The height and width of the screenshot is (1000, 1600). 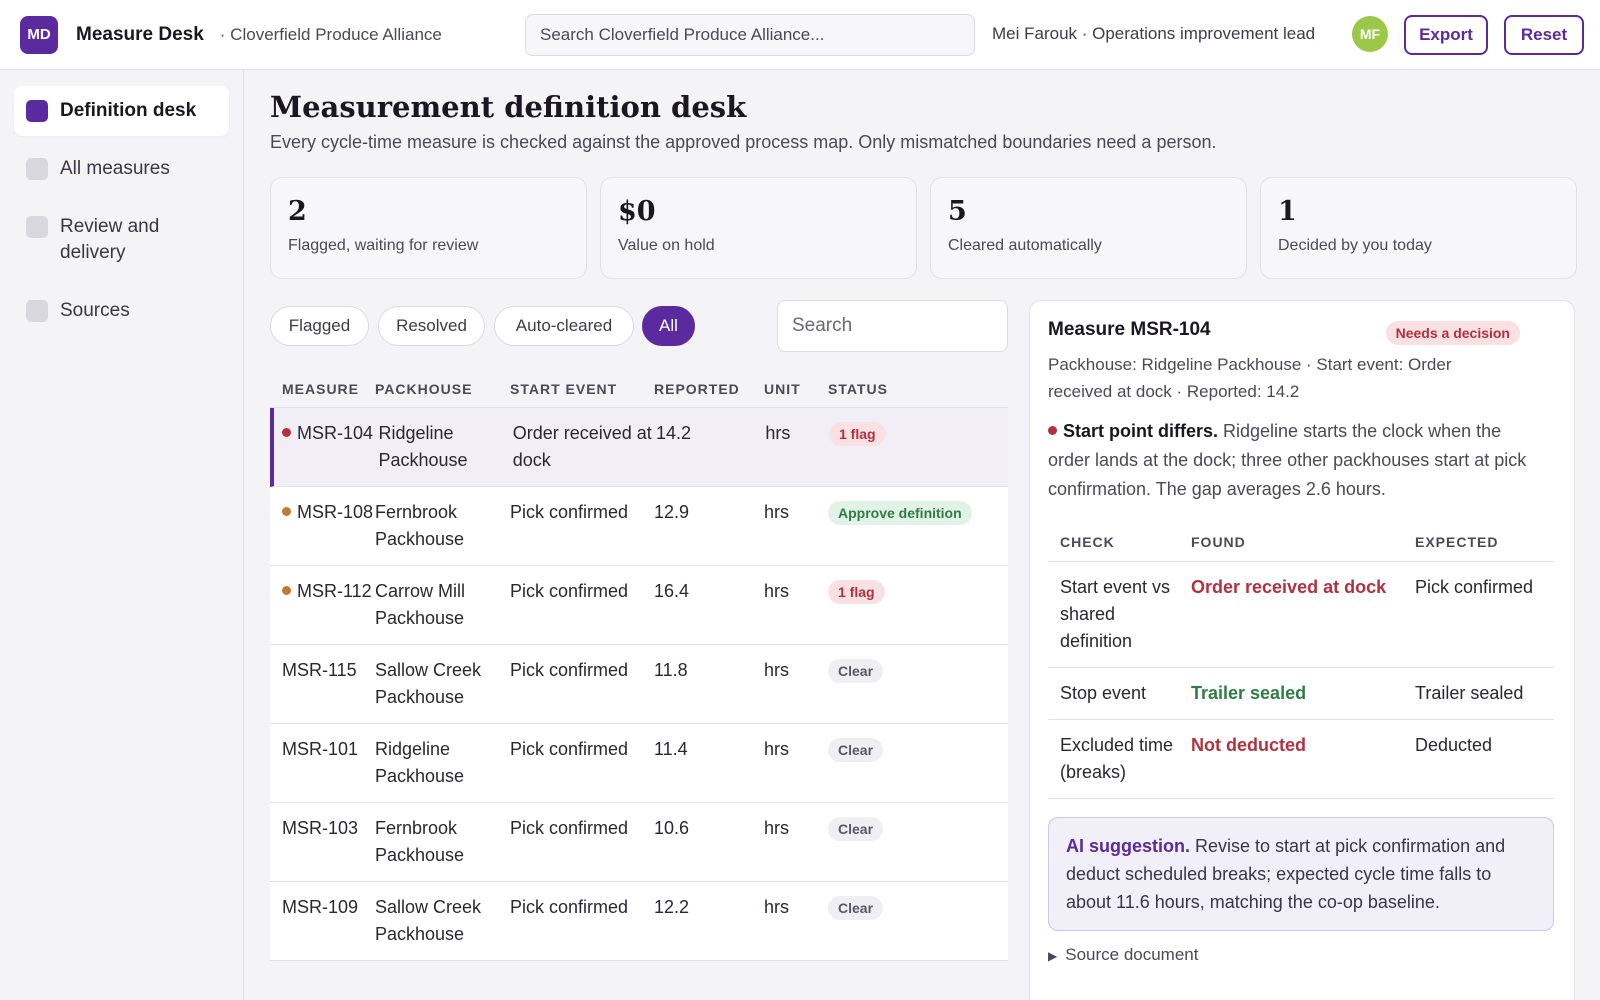 What do you see at coordinates (709, 389) in the screenshot?
I see `col-header-reported: REPORTED` at bounding box center [709, 389].